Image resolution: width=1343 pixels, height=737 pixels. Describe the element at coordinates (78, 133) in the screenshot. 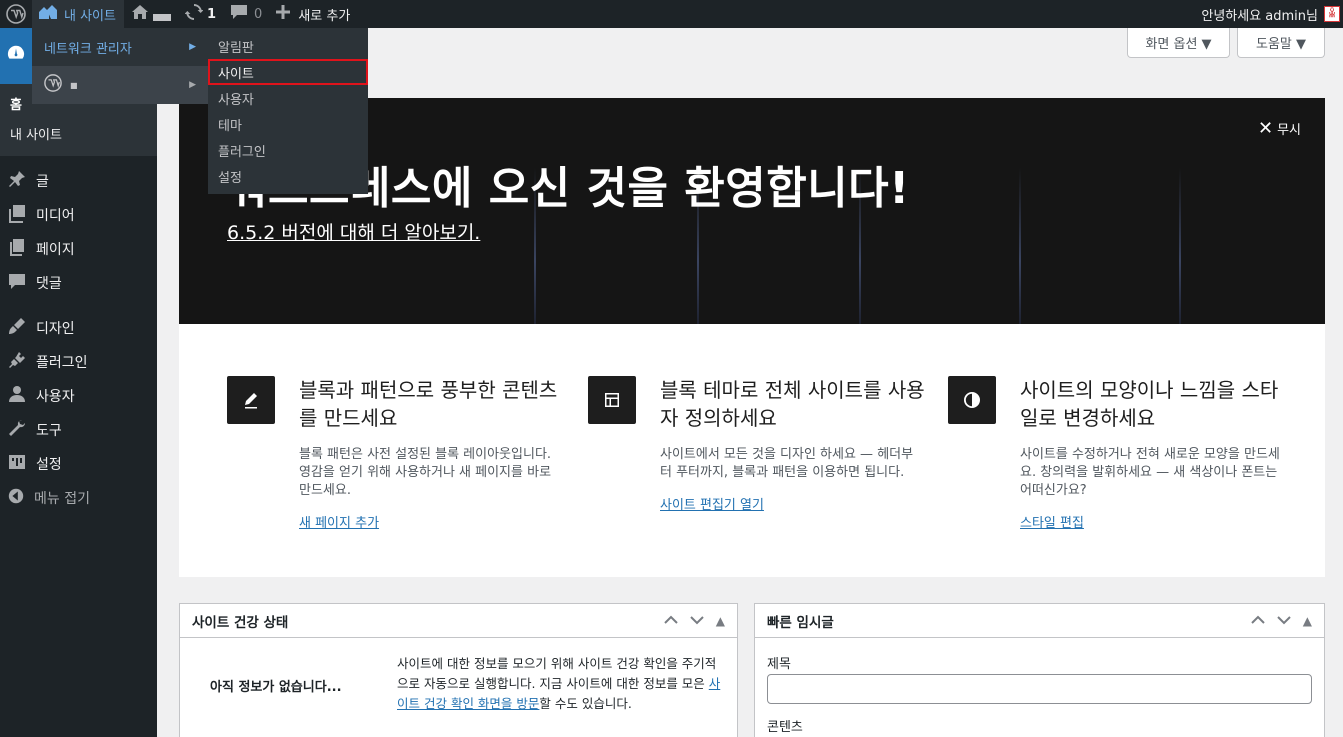

I see `sidebar-sub-my-sites: 내 사이트` at that location.